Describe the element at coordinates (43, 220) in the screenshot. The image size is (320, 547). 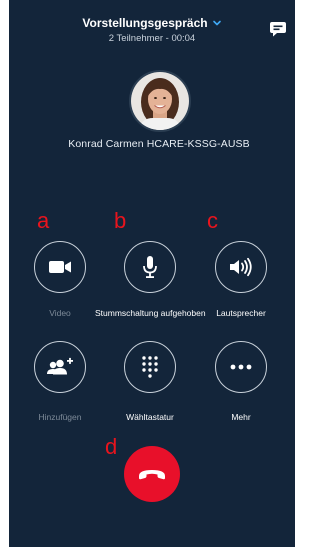
I see `marker-a: a` at that location.